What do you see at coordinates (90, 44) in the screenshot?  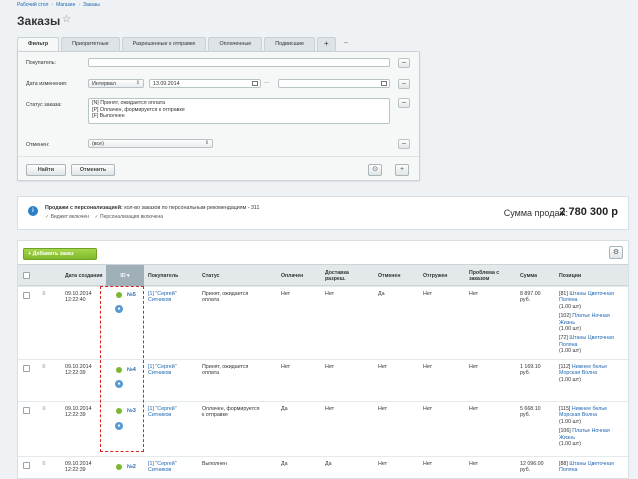 I see `tab-priority: Приоритетные` at bounding box center [90, 44].